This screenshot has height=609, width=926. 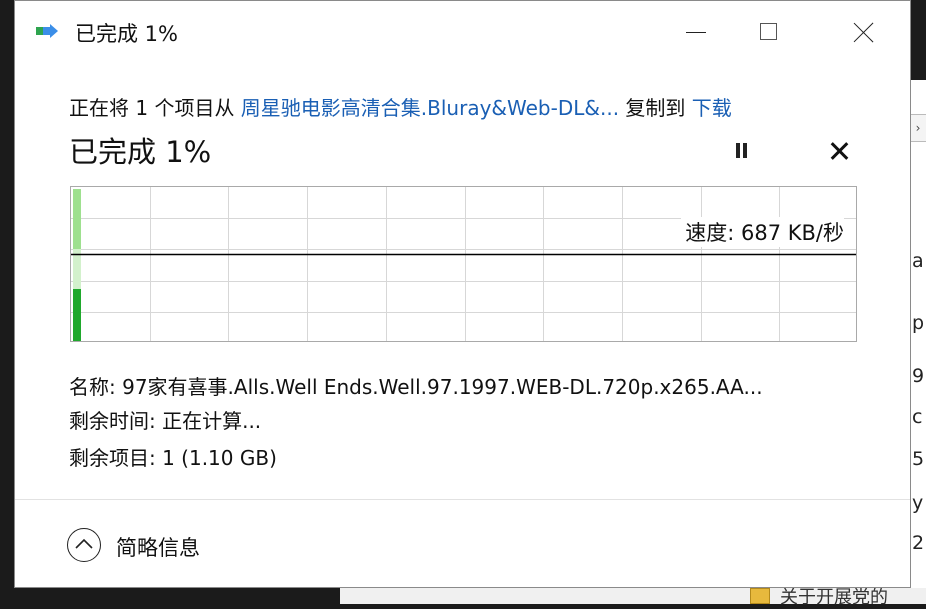 I want to click on progress-percent-label: 已完成 1%, so click(x=140, y=152).